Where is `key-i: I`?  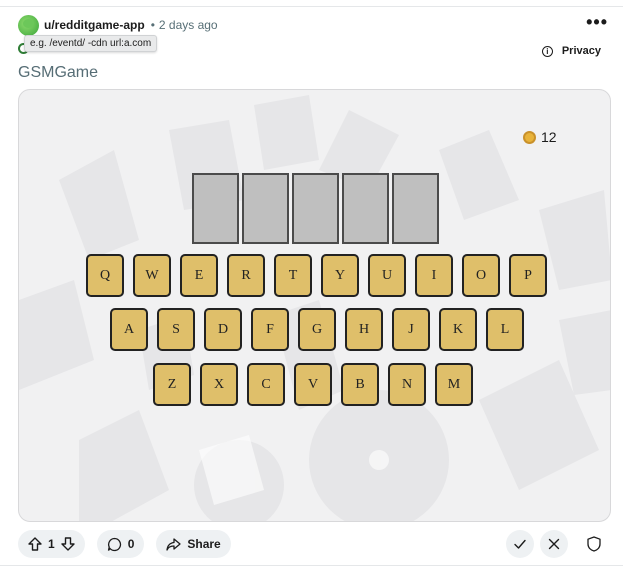 key-i: I is located at coordinates (434, 275).